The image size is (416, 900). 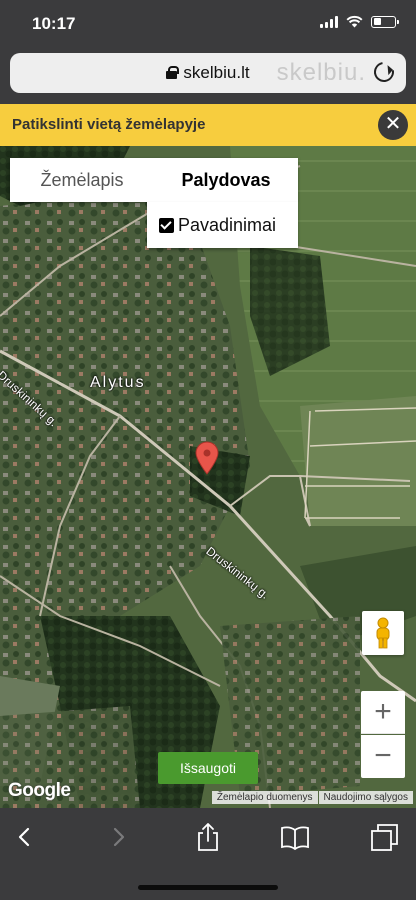 What do you see at coordinates (226, 180) in the screenshot?
I see `tab-satellite: Palydovas` at bounding box center [226, 180].